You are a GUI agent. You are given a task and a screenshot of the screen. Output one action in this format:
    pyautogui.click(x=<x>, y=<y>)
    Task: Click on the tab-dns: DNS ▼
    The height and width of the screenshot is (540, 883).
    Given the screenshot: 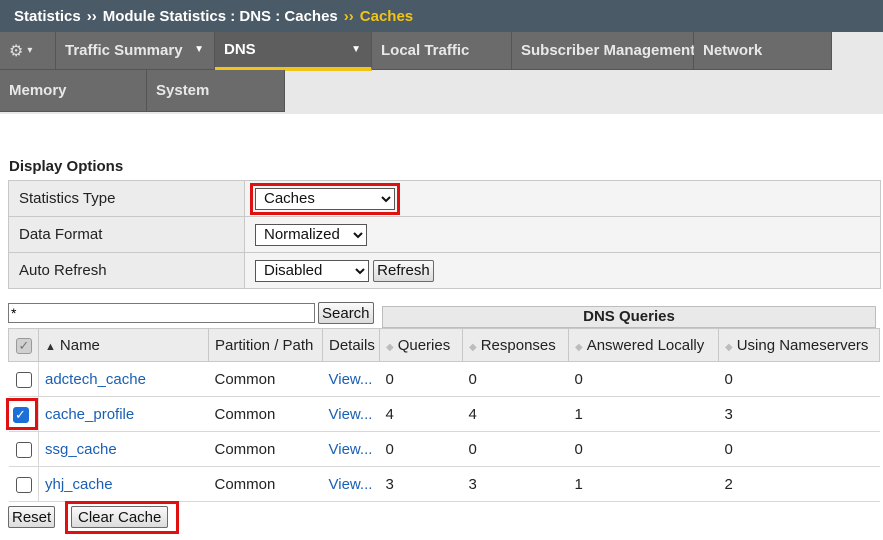 What is the action you would take?
    pyautogui.click(x=293, y=51)
    